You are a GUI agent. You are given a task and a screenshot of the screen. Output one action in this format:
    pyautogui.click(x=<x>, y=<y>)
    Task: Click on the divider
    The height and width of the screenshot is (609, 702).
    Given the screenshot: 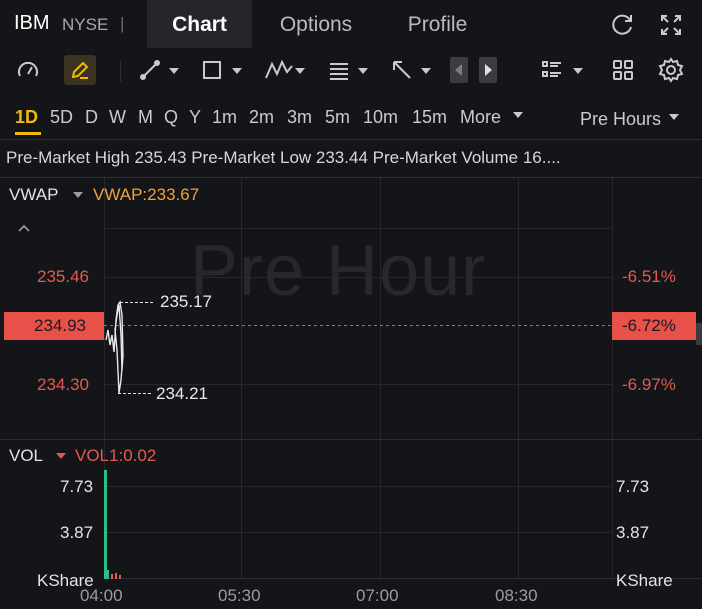 What is the action you would take?
    pyautogui.click(x=351, y=139)
    